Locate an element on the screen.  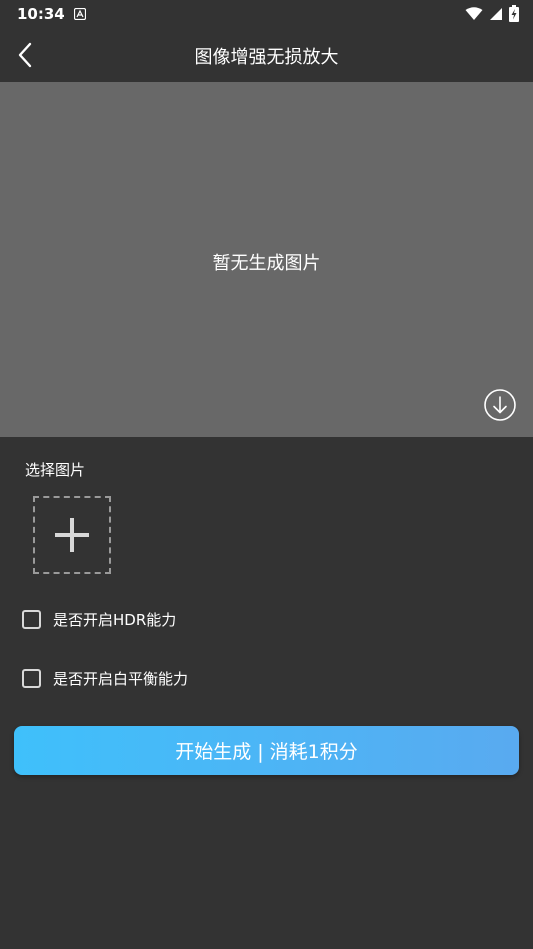
status-time: 10:34 is located at coordinates (41, 14).